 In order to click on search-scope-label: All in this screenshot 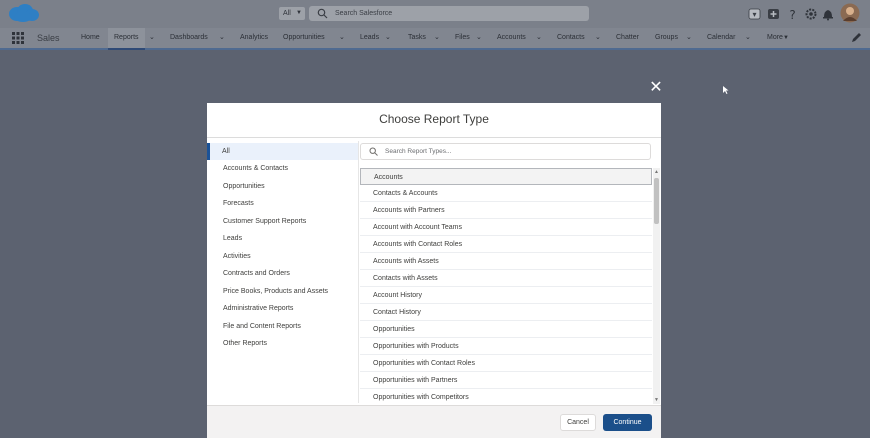, I will do `click(287, 13)`.